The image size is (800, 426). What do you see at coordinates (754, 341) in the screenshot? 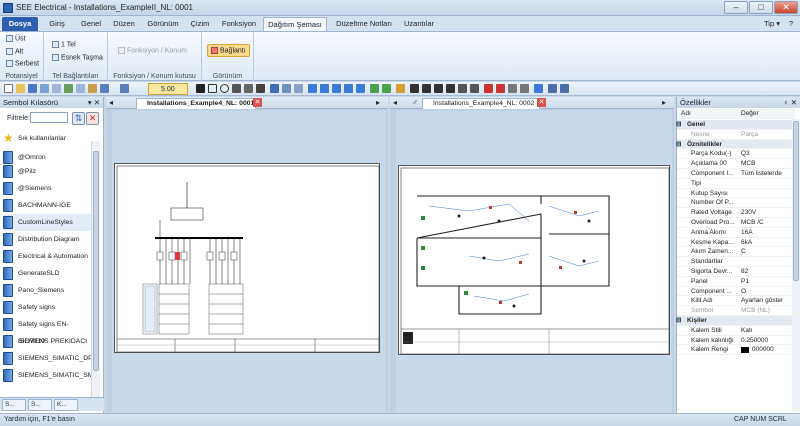
I see `property-value: 0.250000` at bounding box center [754, 341].